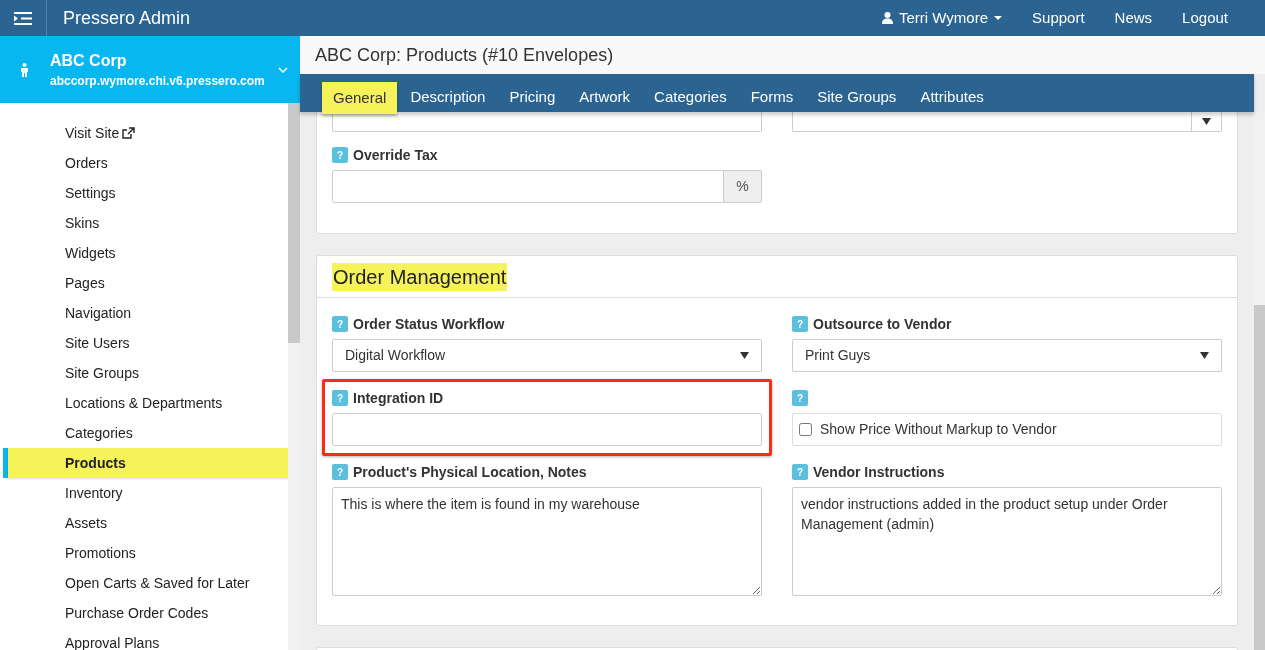 The height and width of the screenshot is (650, 1265). I want to click on external-link-icon, so click(129, 133).